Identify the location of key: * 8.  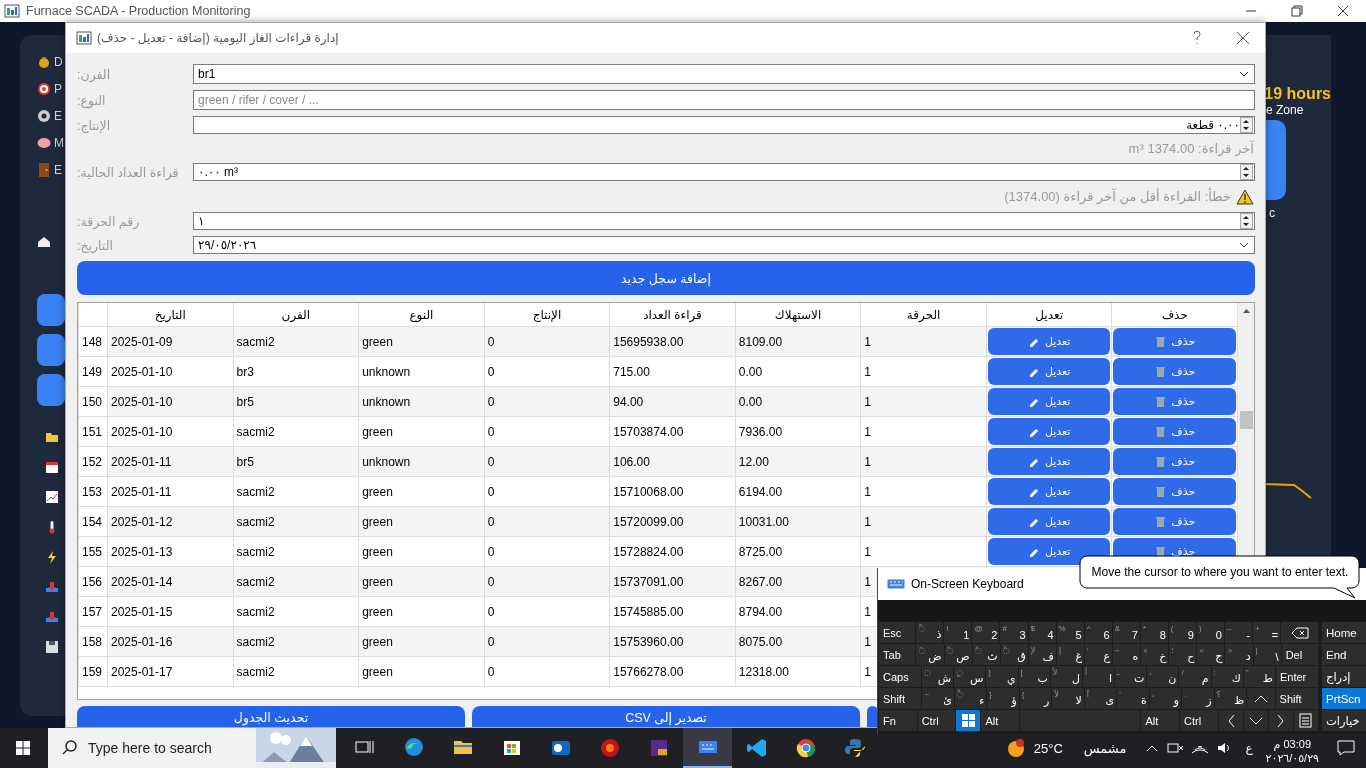
(1154, 632).